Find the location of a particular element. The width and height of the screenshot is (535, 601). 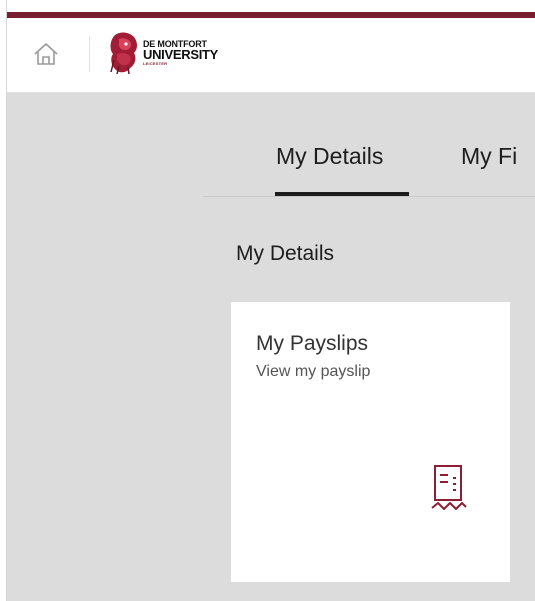

tab-bar: My Details My Fi is located at coordinates (369, 164).